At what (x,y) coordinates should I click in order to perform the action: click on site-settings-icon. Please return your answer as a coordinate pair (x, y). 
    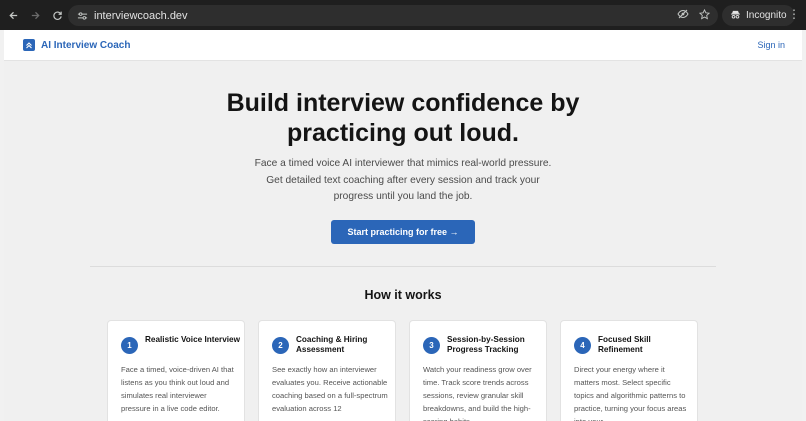
    Looking at the image, I should click on (82, 16).